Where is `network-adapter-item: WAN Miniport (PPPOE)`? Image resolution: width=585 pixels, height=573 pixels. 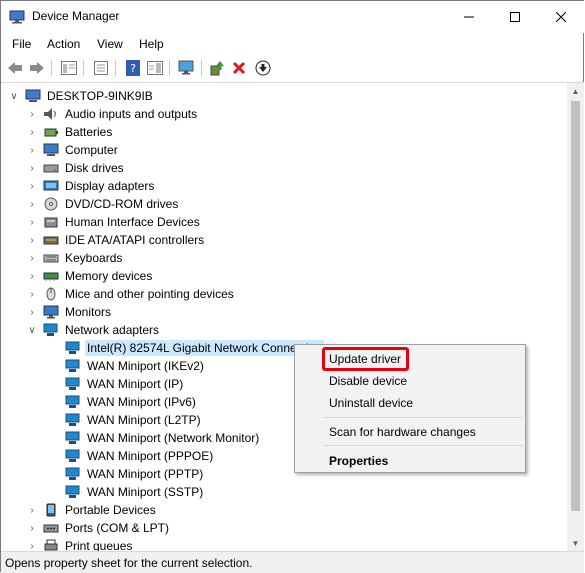
network-adapter-item: WAN Miniport (PPPOE) is located at coordinates (140, 456).